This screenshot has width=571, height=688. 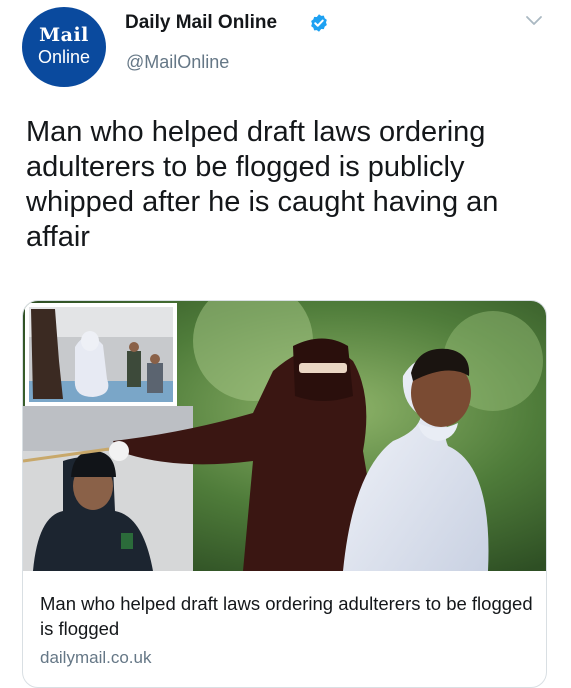 I want to click on chevron-down-icon, so click(x=534, y=21).